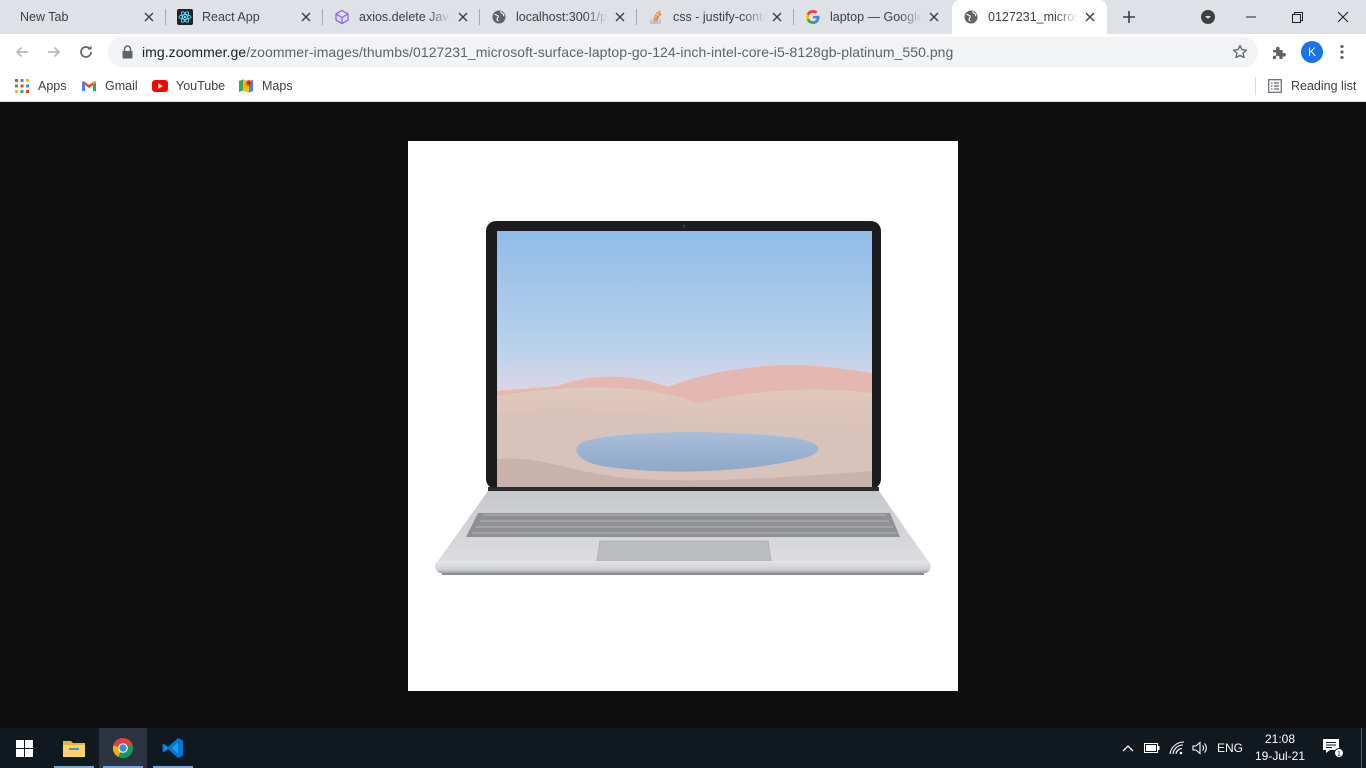 The height and width of the screenshot is (768, 1366). Describe the element at coordinates (127, 52) in the screenshot. I see `lock-icon` at that location.